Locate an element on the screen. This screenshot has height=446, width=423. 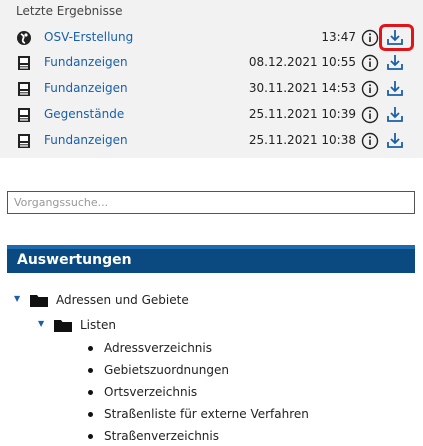
result-time: 13:47 is located at coordinates (338, 37).